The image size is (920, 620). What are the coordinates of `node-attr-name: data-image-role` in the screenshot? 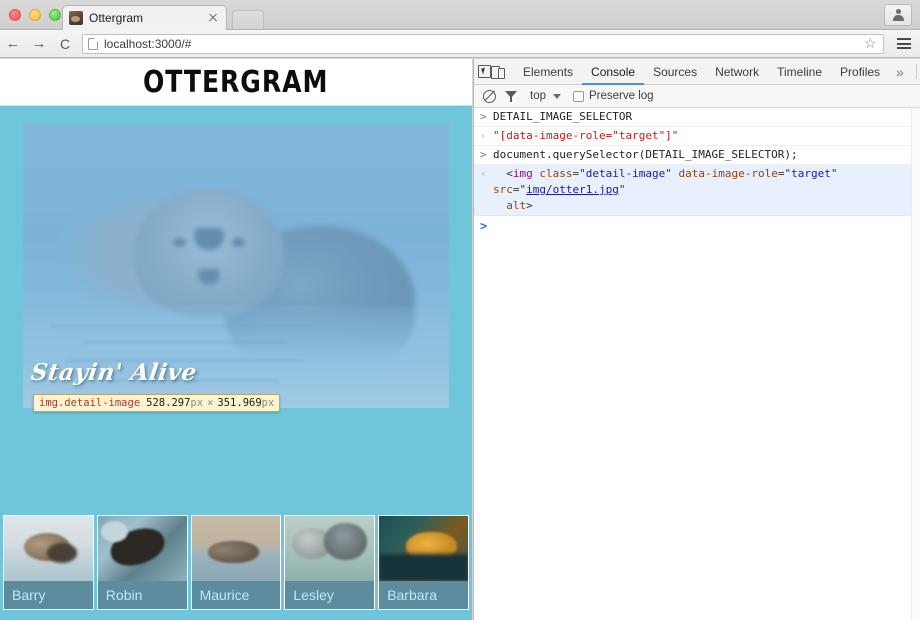 It's located at (728, 173).